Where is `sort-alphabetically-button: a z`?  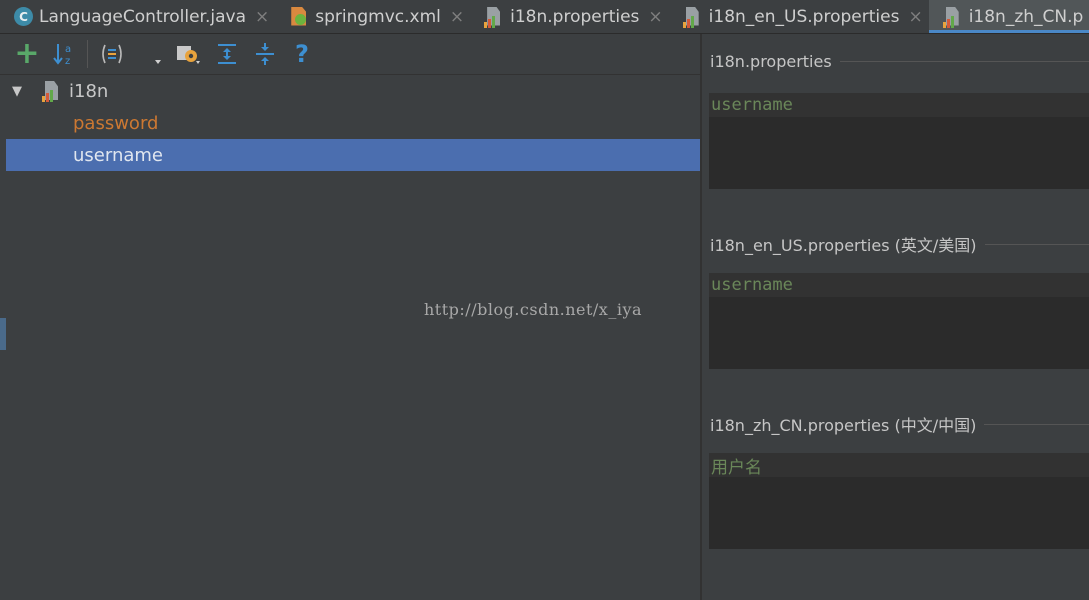 sort-alphabetically-button: a z is located at coordinates (65, 54).